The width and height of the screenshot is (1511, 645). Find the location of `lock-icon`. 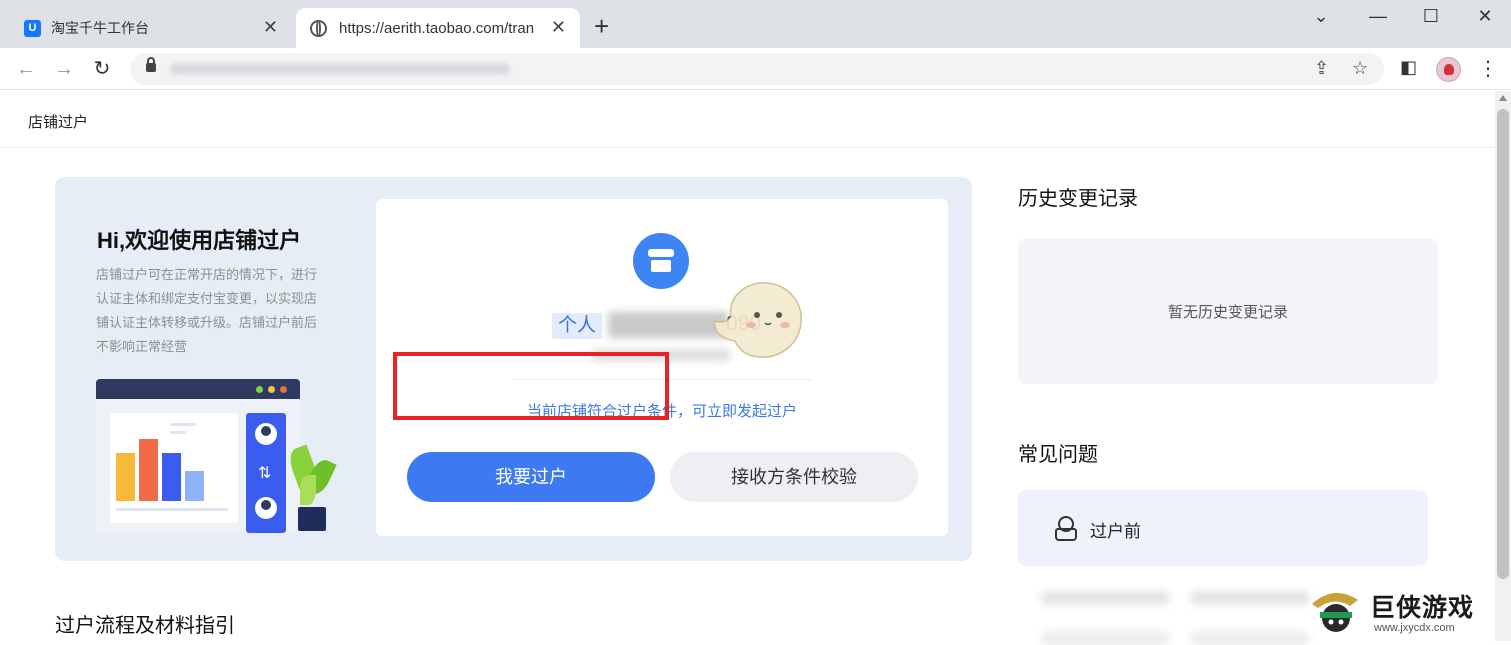

lock-icon is located at coordinates (151, 64).